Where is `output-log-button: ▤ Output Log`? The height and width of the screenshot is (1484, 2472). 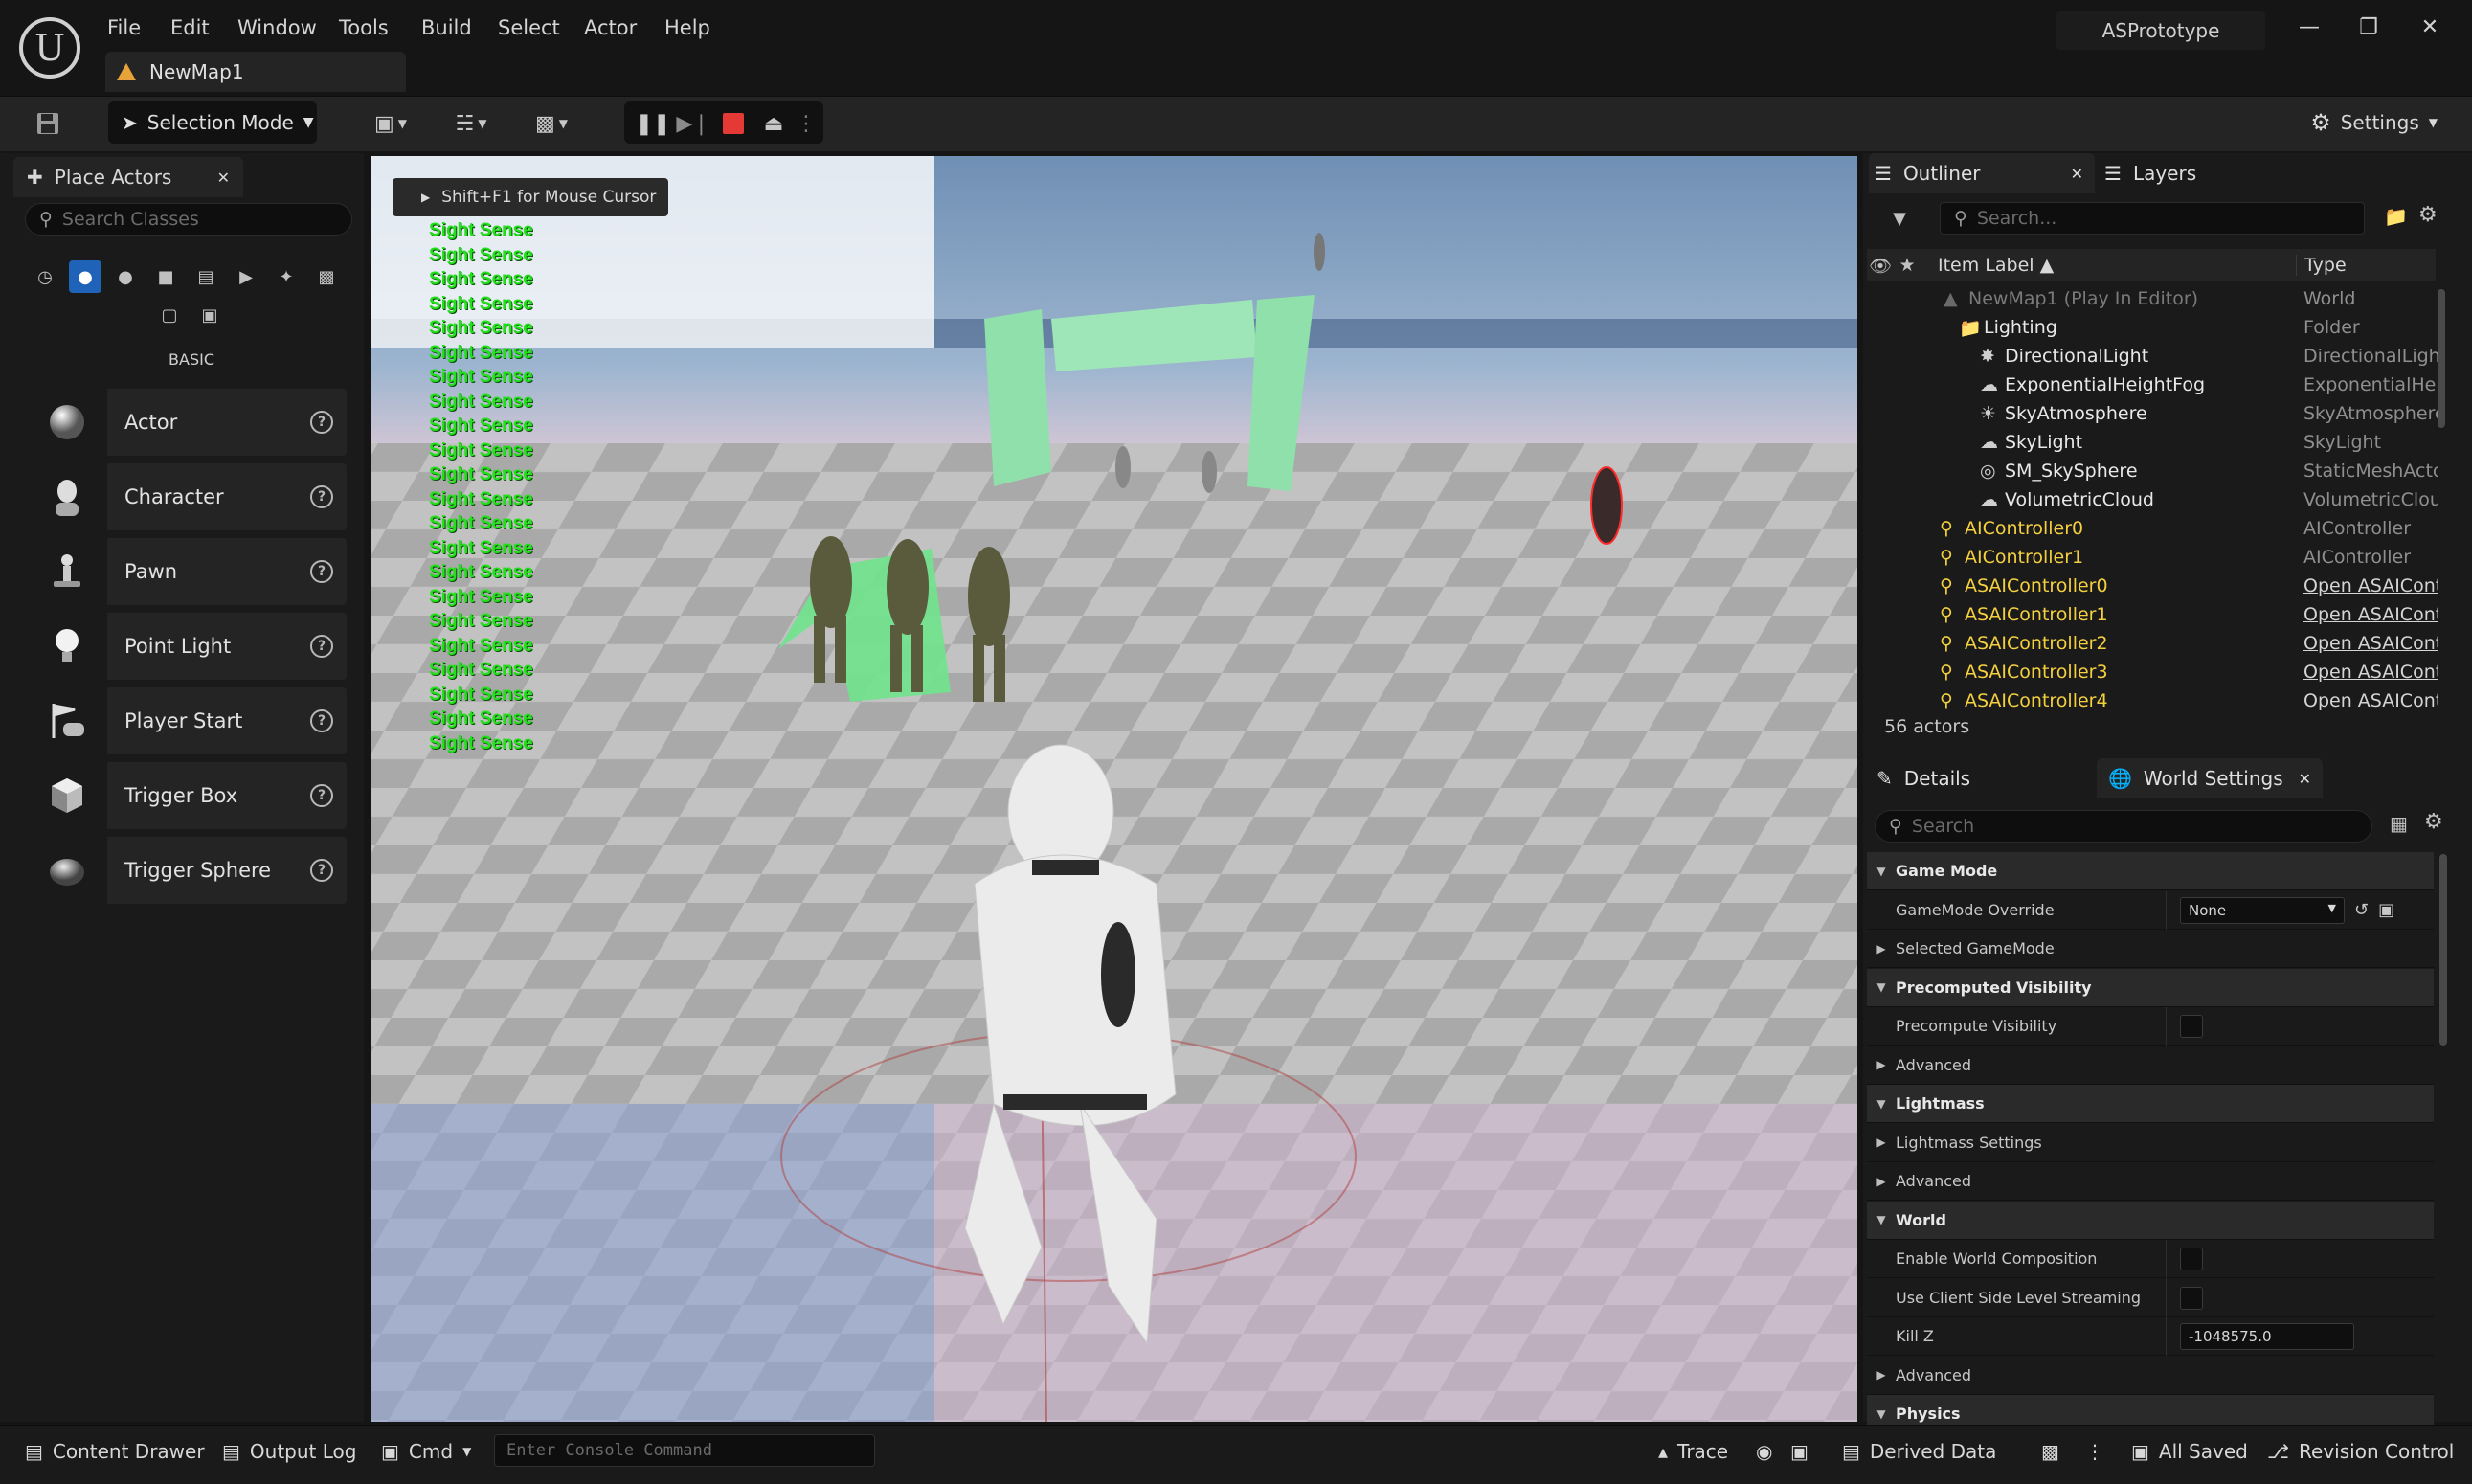 output-log-button: ▤ Output Log is located at coordinates (289, 1451).